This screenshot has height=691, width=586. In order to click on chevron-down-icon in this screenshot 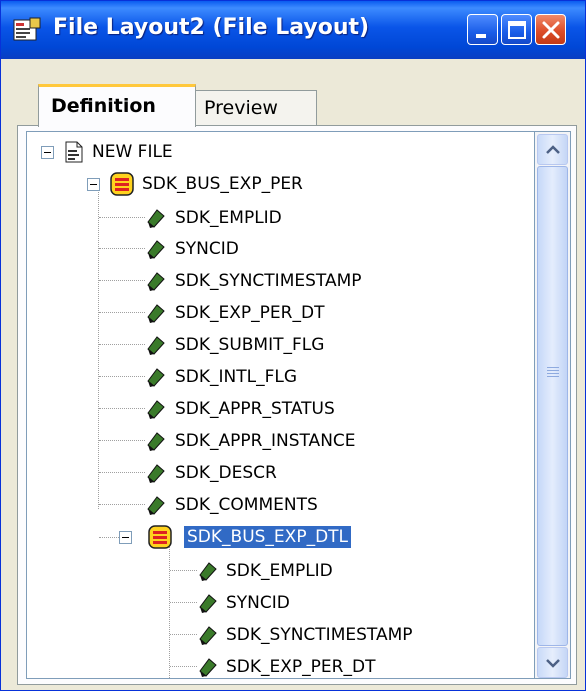, I will do `click(553, 663)`.